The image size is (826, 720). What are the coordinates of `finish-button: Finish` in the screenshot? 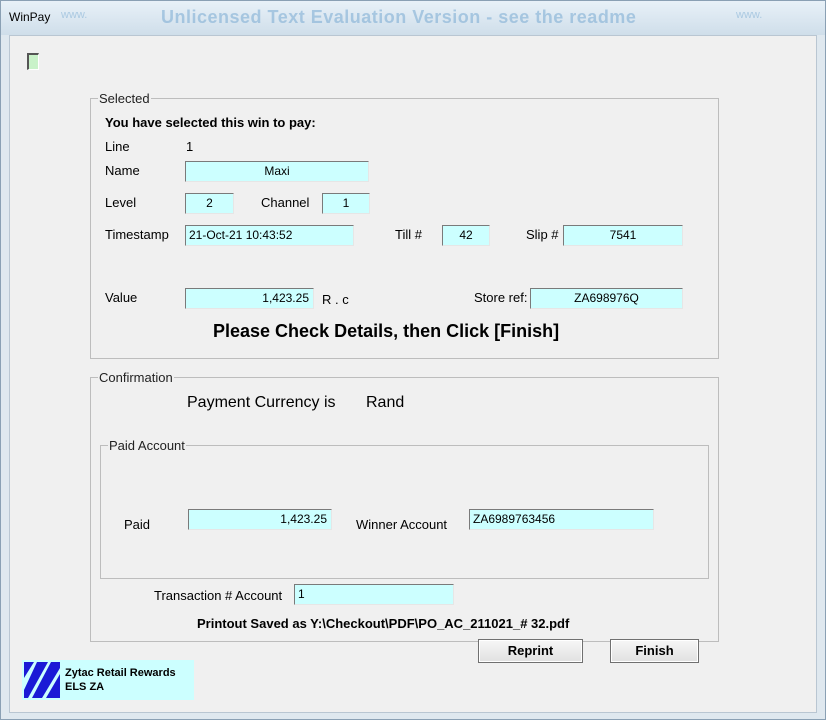 It's located at (654, 651).